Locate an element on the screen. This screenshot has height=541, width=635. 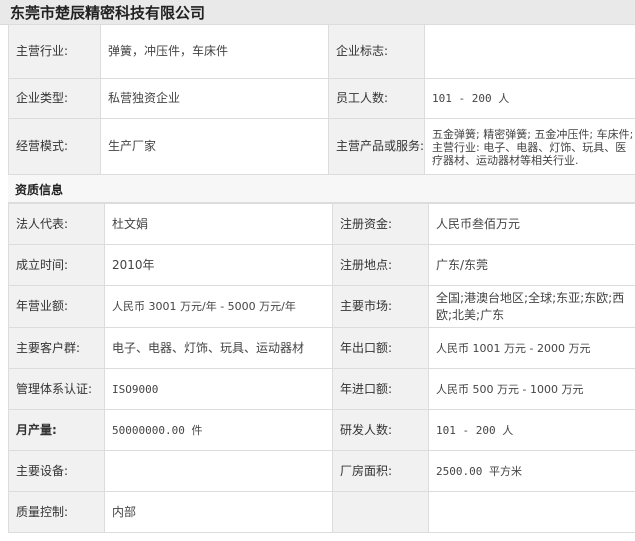
main-customers-label: 主要客户群: is located at coordinates (56, 348).